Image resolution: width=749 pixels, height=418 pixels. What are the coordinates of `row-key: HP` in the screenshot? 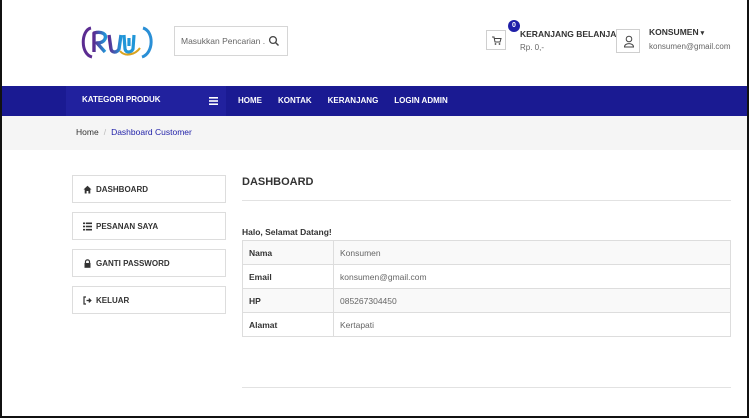 It's located at (288, 300).